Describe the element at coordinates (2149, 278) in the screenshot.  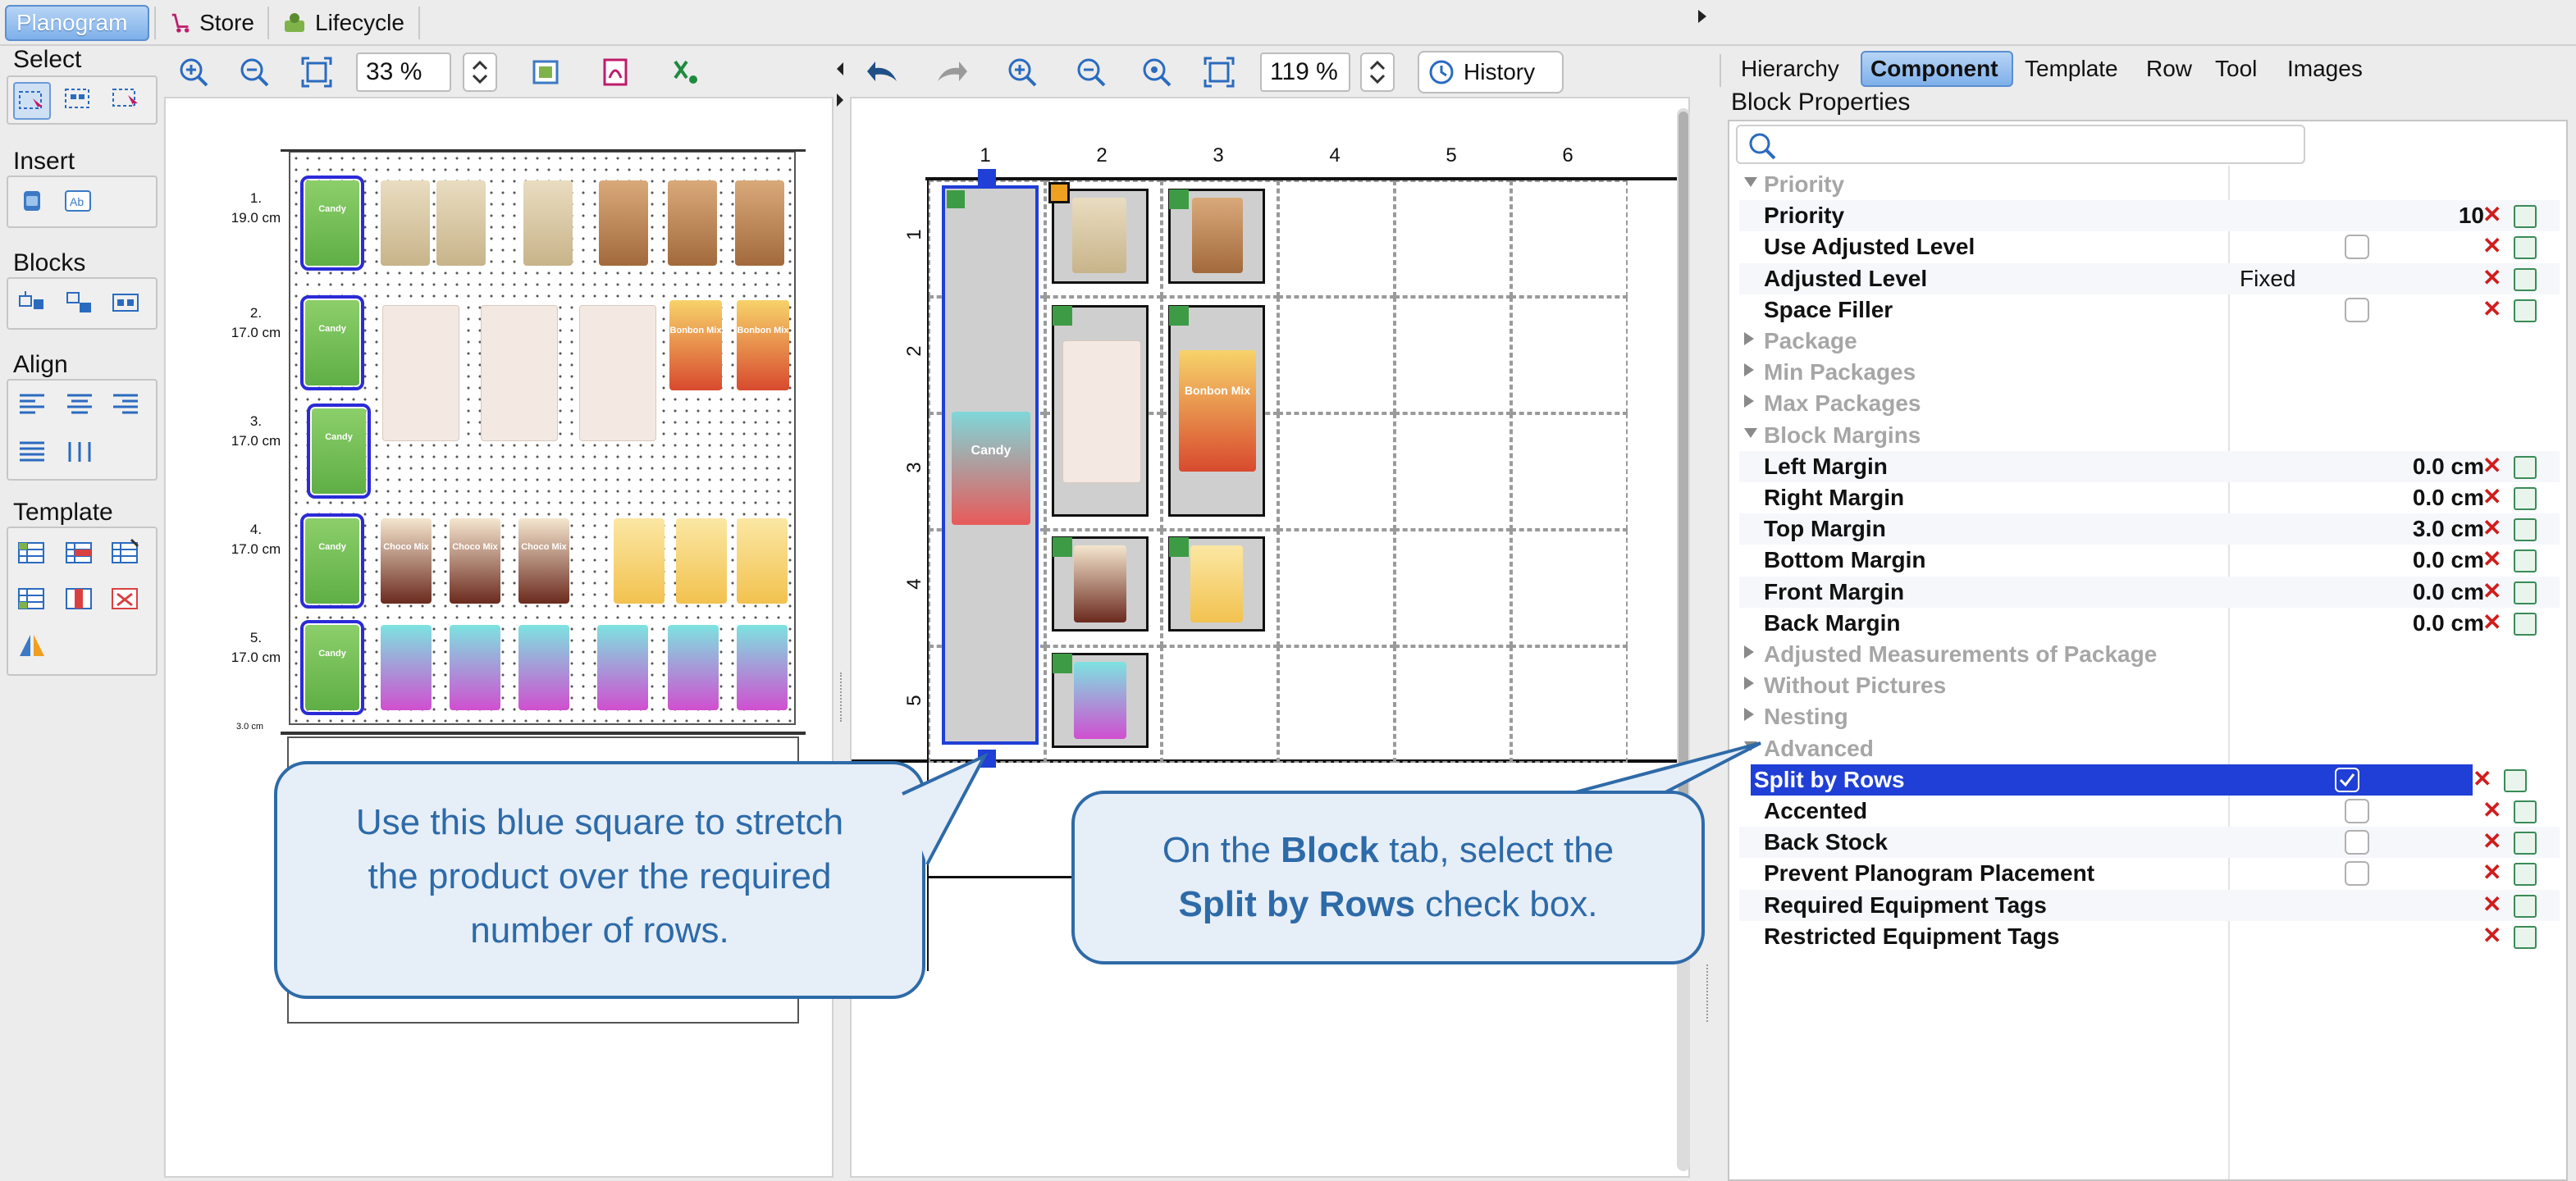
I see `property-row: Adjusted Level Fixed ✕` at that location.